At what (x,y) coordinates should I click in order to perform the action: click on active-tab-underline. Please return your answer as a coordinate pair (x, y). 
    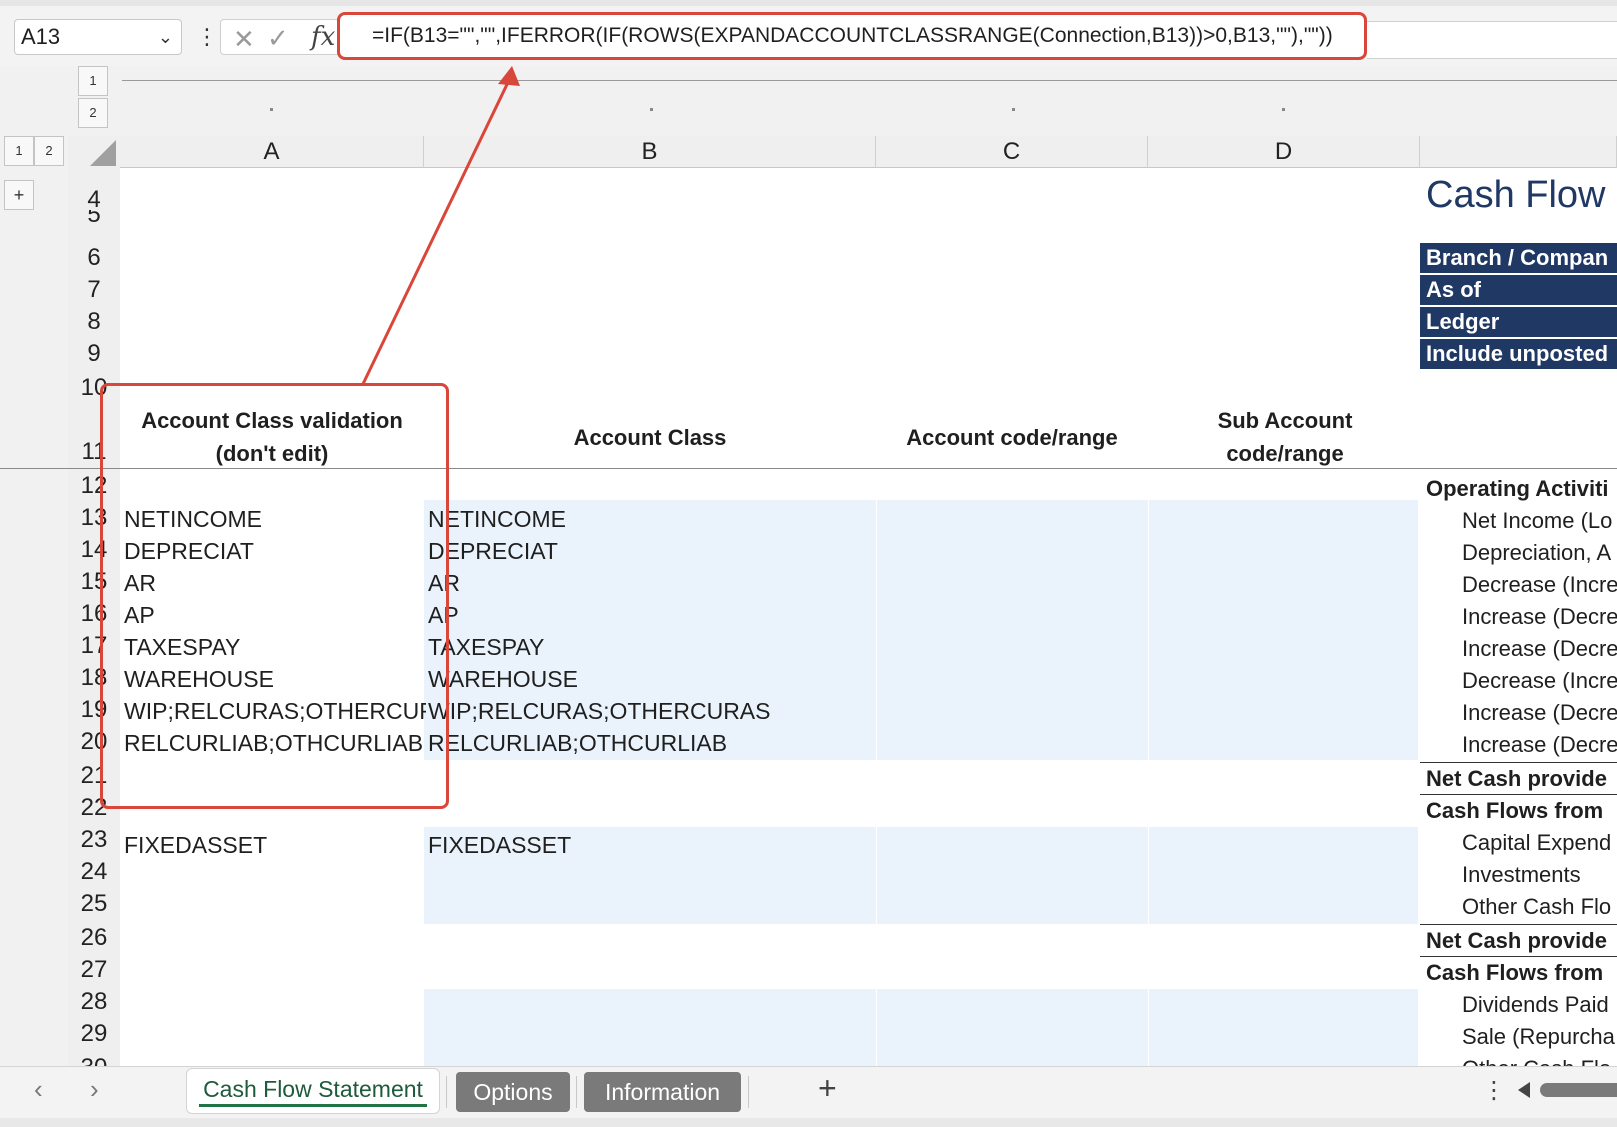
    Looking at the image, I should click on (313, 1105).